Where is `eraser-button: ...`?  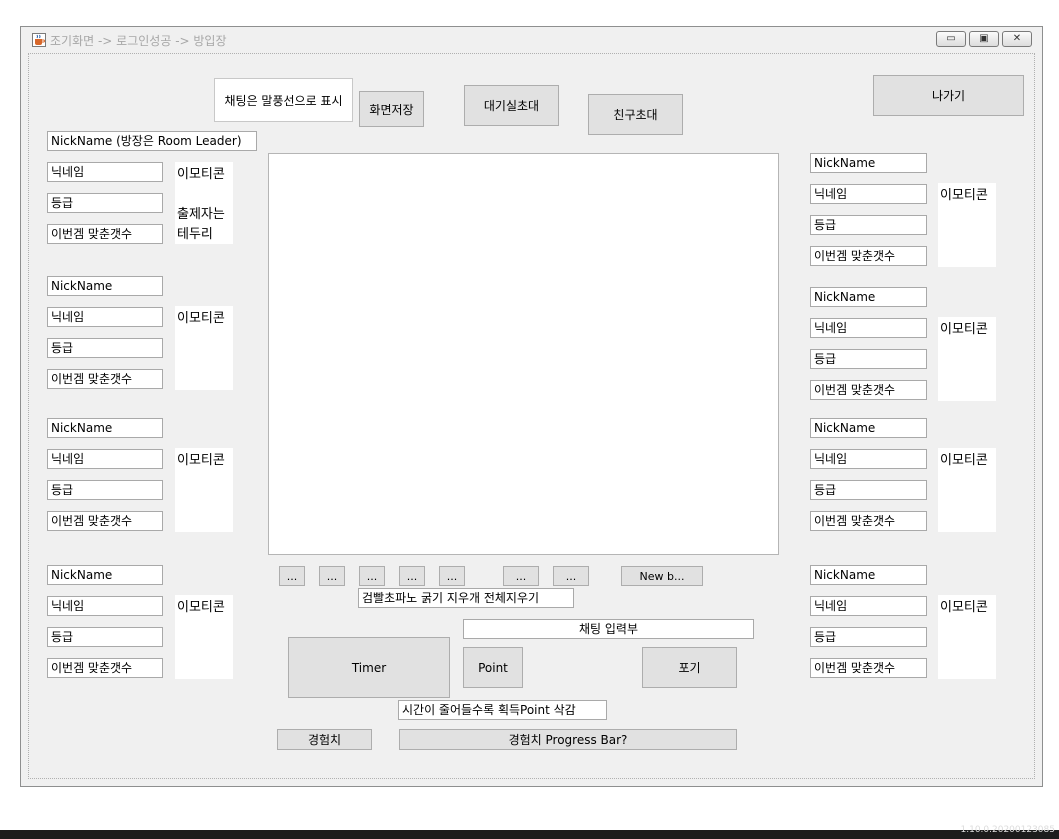 eraser-button: ... is located at coordinates (571, 576).